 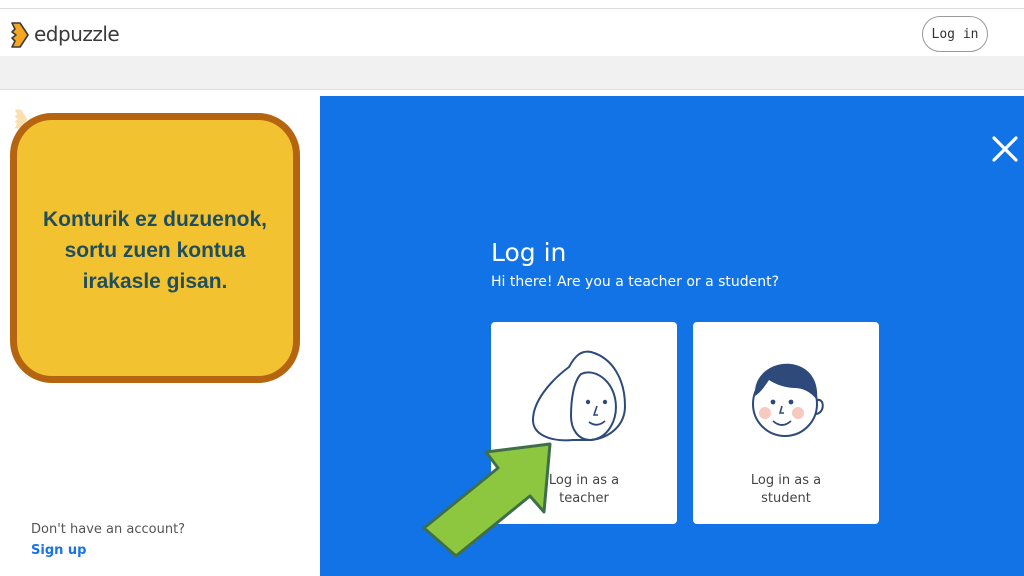 I want to click on edpuzzle-logo-icon, so click(x=20, y=35).